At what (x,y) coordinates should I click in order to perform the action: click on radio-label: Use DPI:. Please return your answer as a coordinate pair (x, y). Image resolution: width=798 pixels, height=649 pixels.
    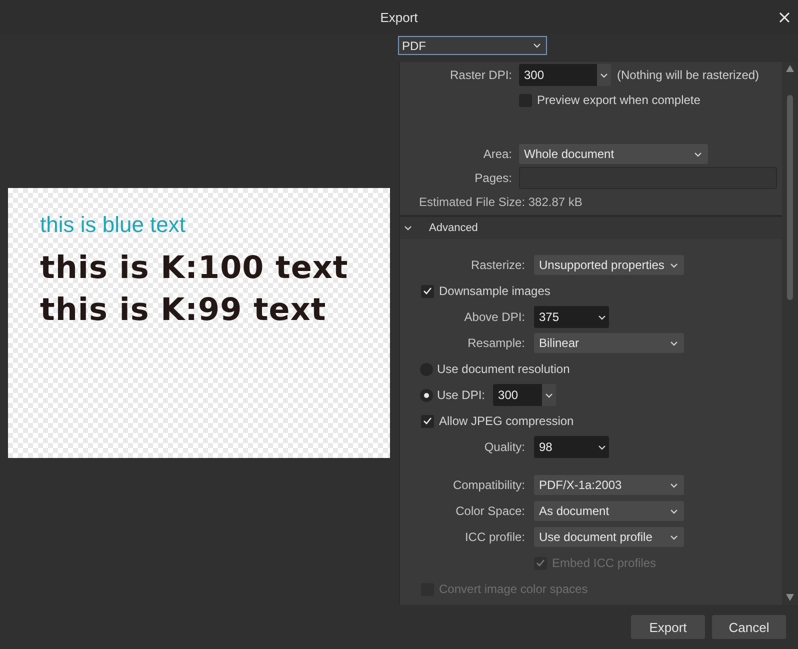
    Looking at the image, I should click on (461, 395).